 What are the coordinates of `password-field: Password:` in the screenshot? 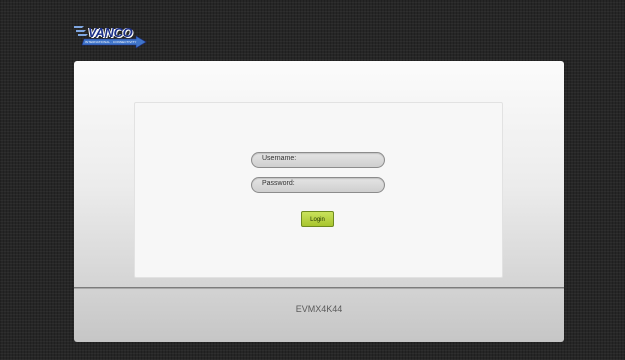 It's located at (318, 185).